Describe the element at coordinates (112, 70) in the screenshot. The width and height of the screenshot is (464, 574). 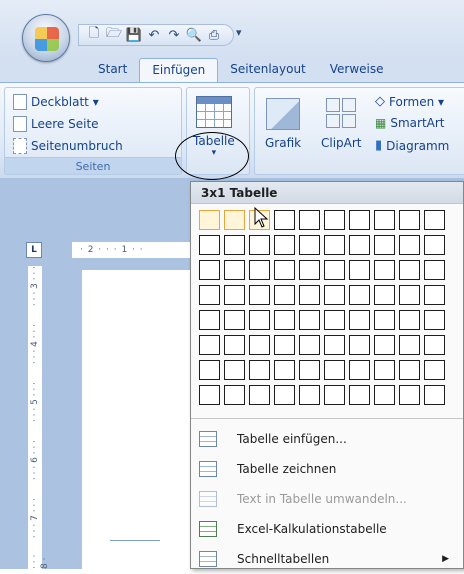
I see `tab-start: Start` at that location.